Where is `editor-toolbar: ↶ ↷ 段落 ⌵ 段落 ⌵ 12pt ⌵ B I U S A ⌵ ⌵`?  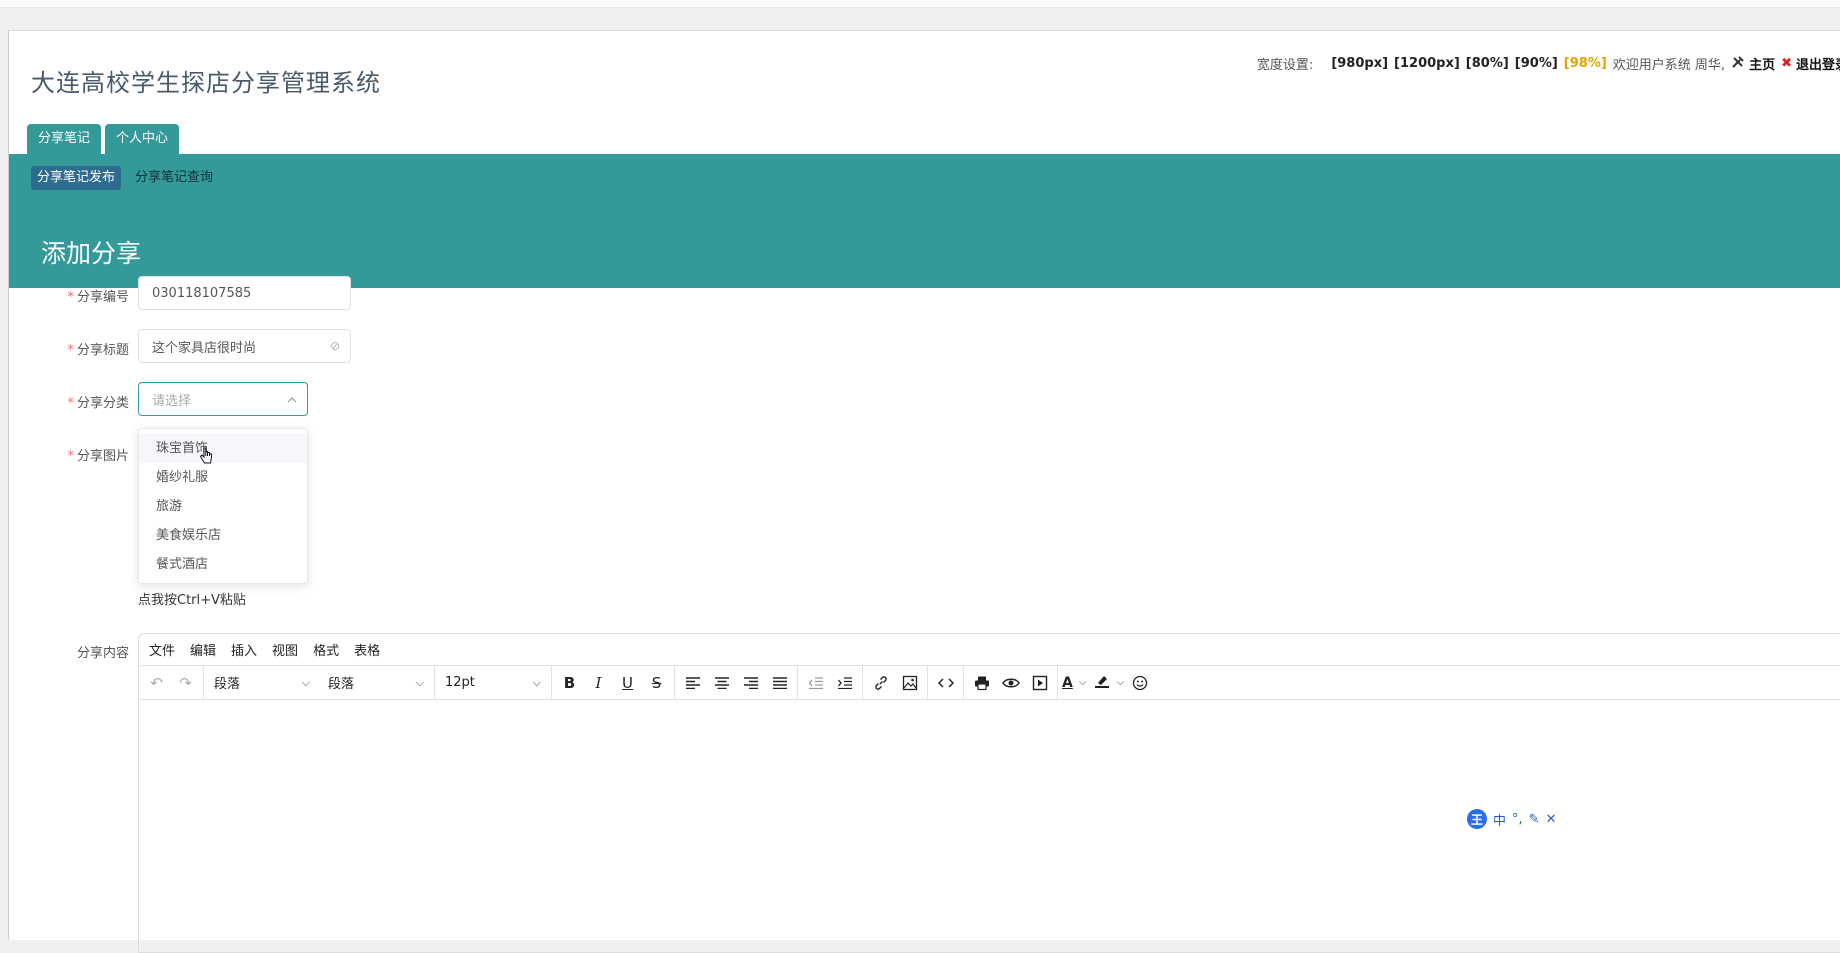 editor-toolbar: ↶ ↷ 段落 ⌵ 段落 ⌵ 12pt ⌵ B I U S A ⌵ ⌵ is located at coordinates (989, 683).